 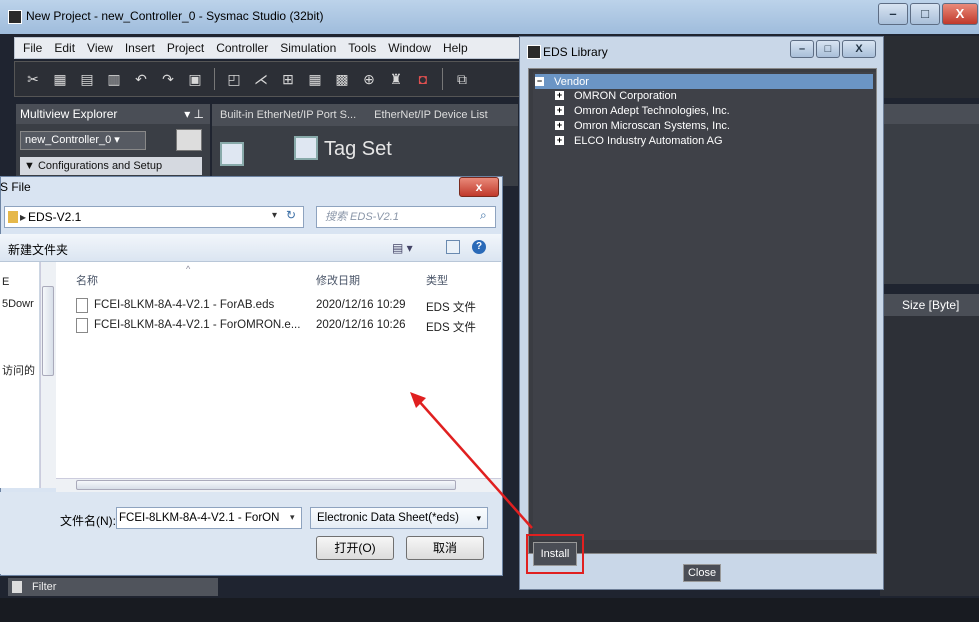 What do you see at coordinates (704, 81) in the screenshot?
I see `tree-node-vendor: − Vendor` at bounding box center [704, 81].